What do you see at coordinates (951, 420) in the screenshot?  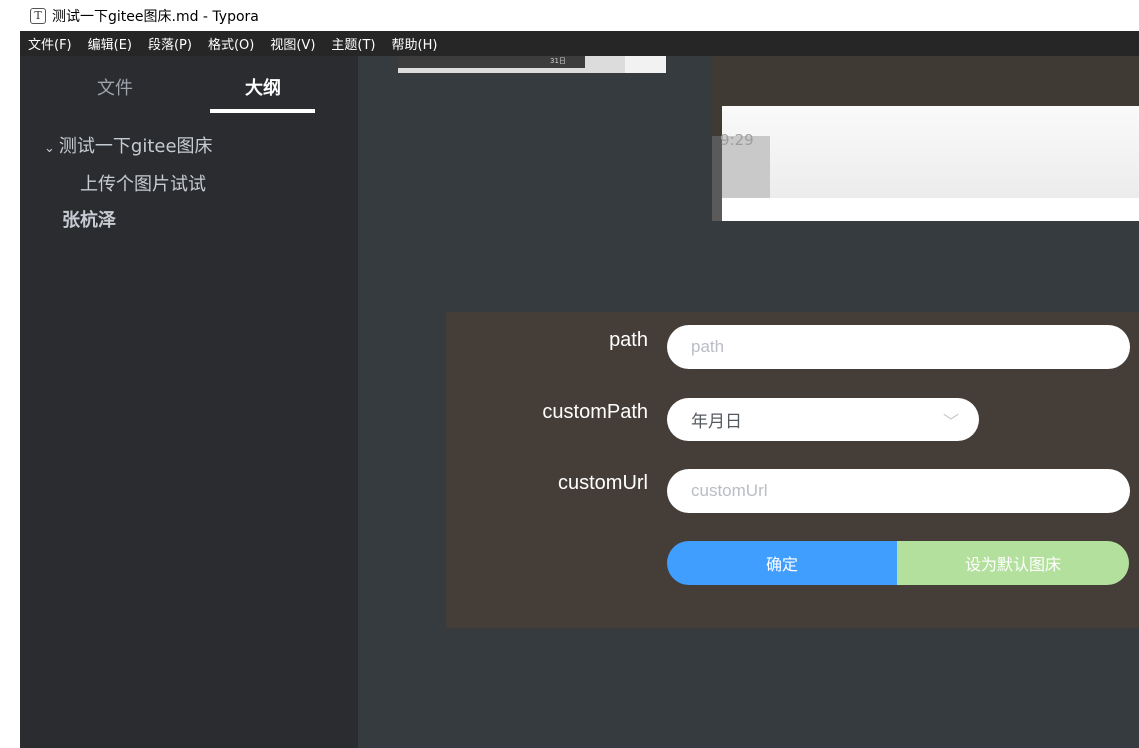 I see `chevron-down-icon: ﹀` at bounding box center [951, 420].